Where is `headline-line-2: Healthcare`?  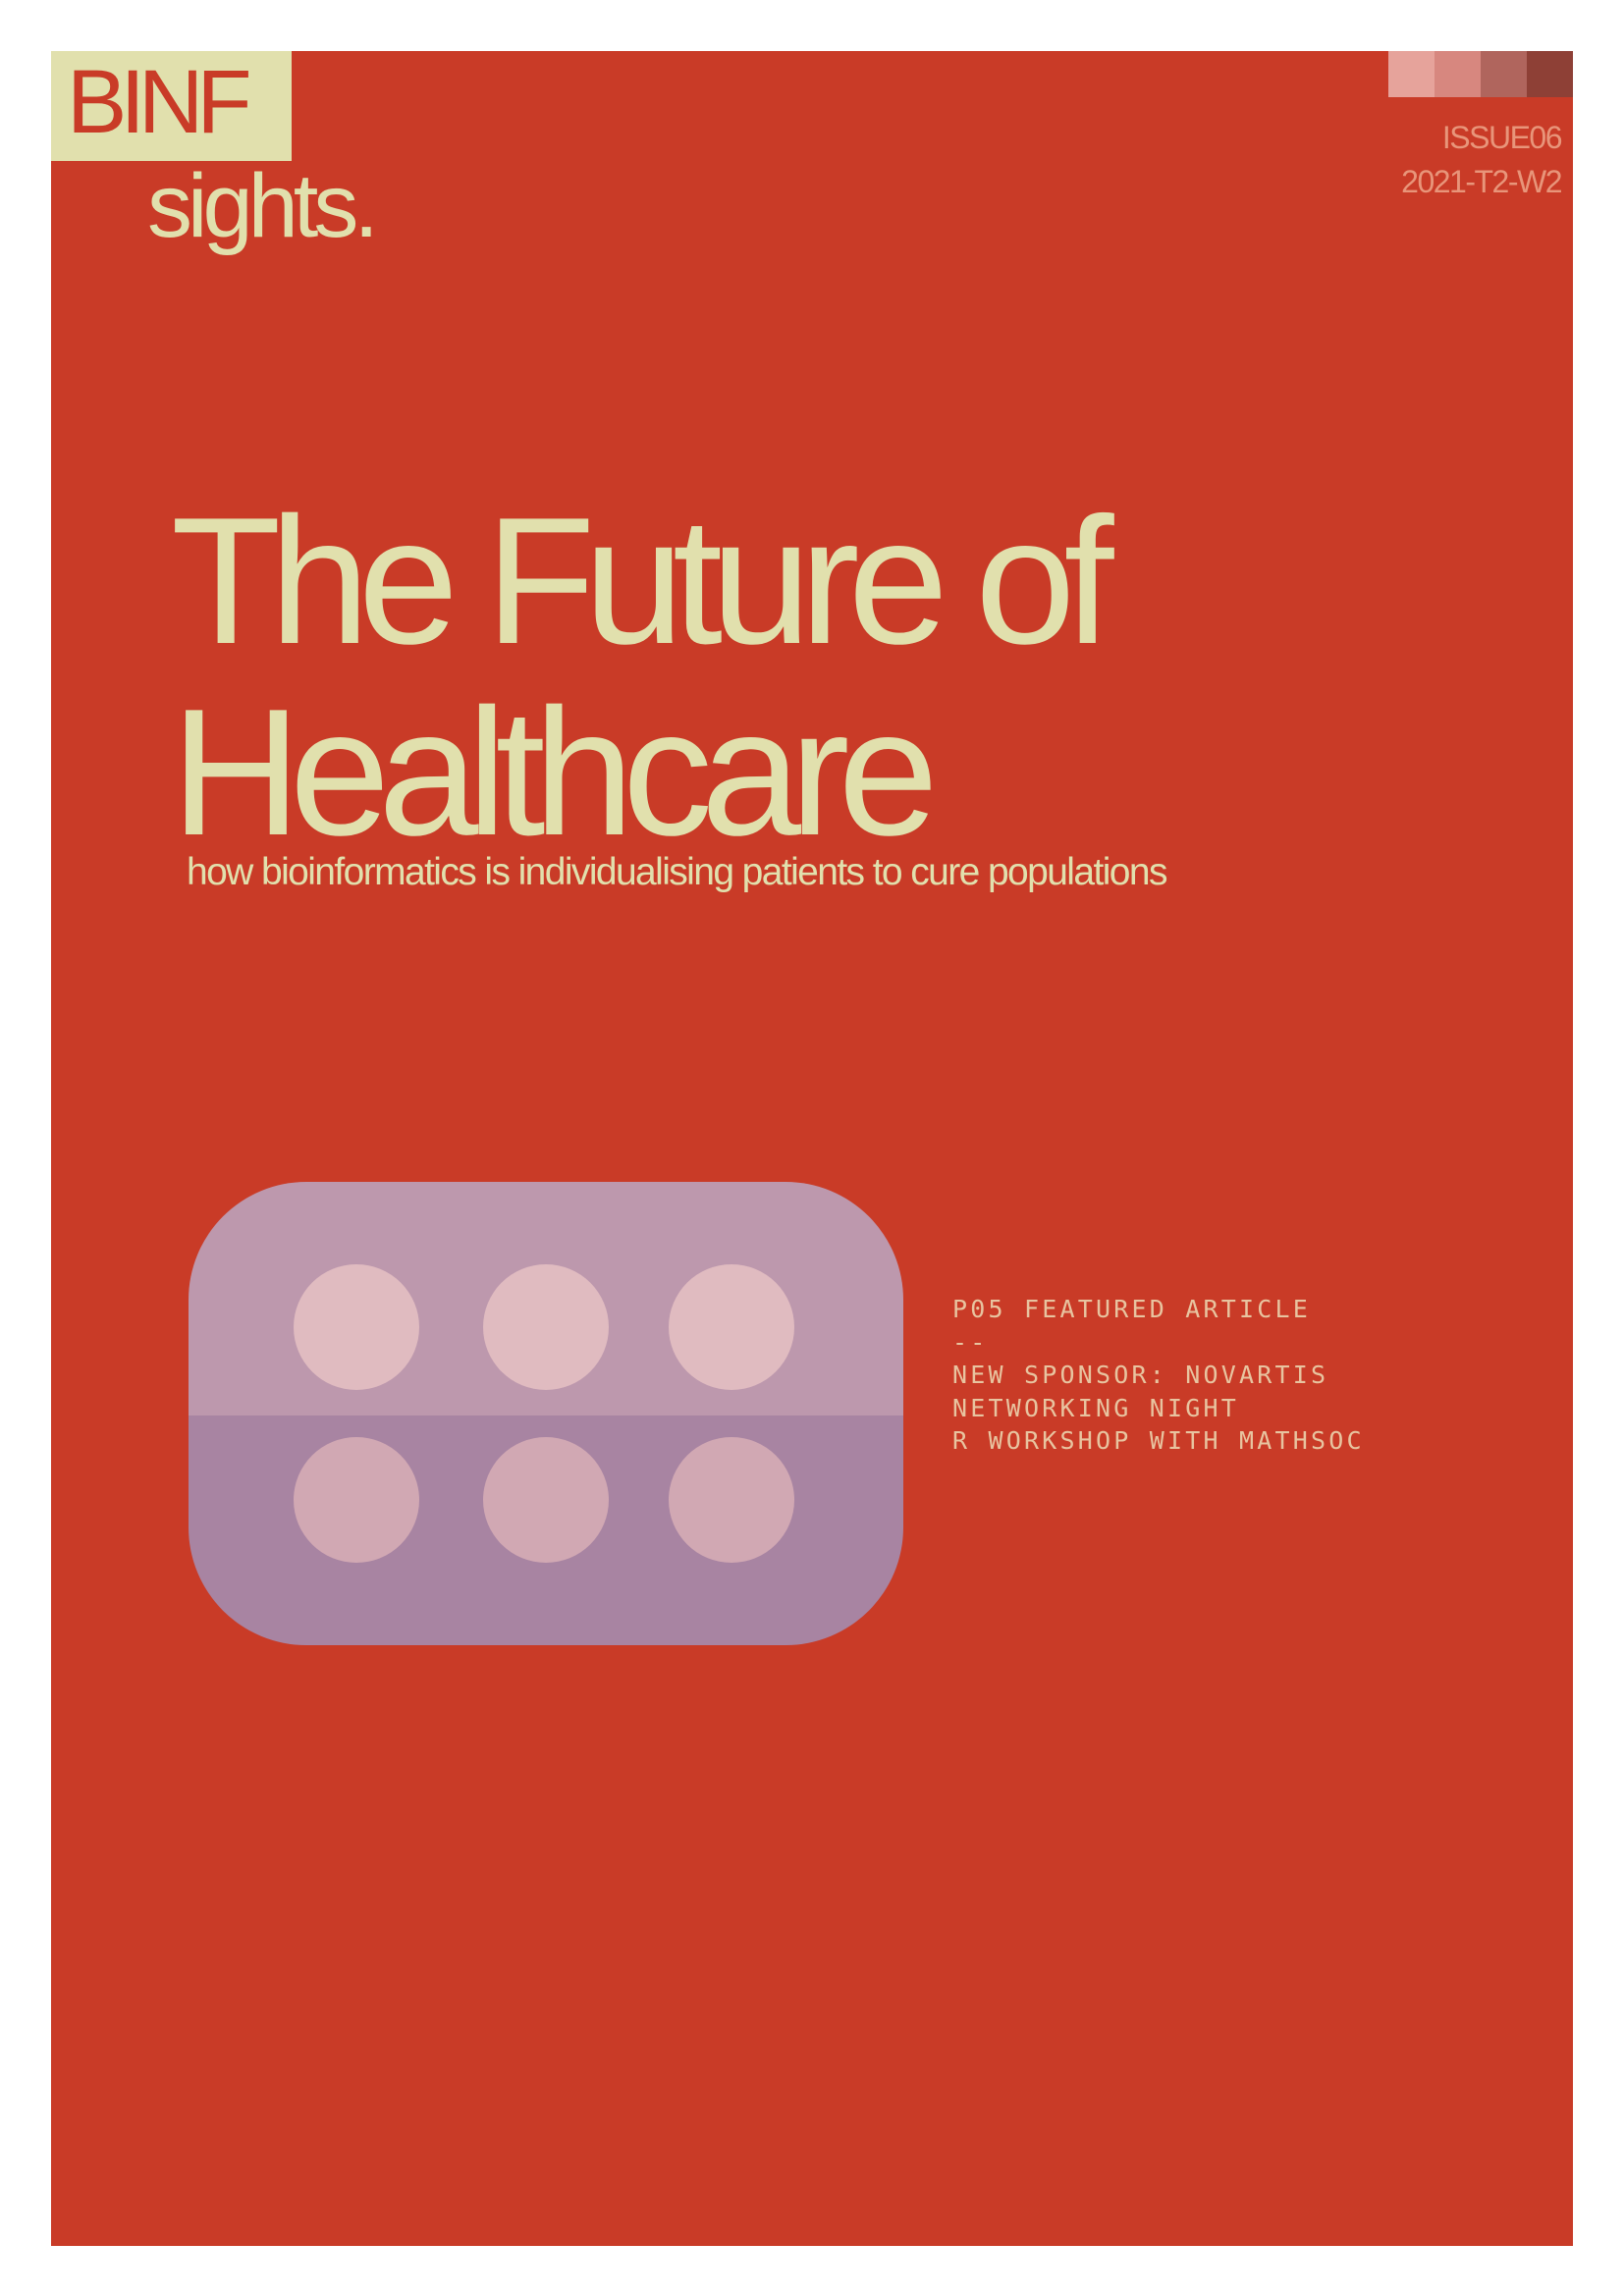 headline-line-2: Healthcare is located at coordinates (555, 771).